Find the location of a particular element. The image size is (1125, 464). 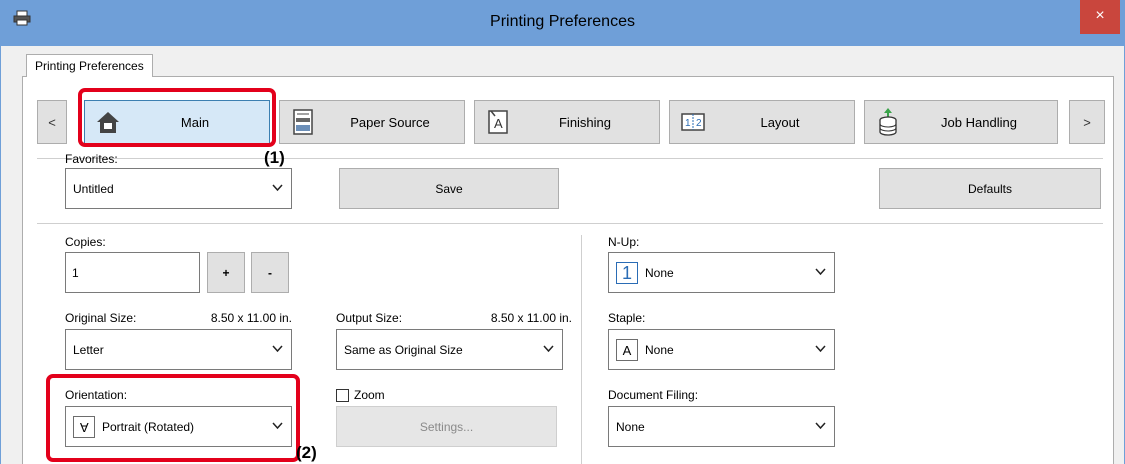

tab-paper-source: Paper Source is located at coordinates (372, 122).